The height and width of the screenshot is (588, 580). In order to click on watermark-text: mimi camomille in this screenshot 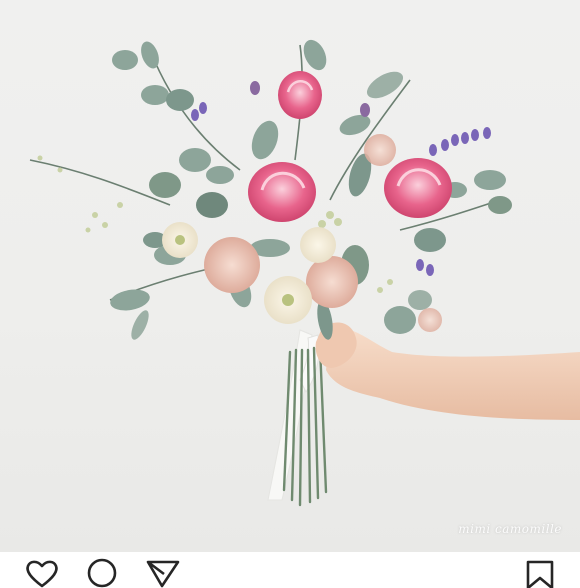, I will do `click(510, 529)`.